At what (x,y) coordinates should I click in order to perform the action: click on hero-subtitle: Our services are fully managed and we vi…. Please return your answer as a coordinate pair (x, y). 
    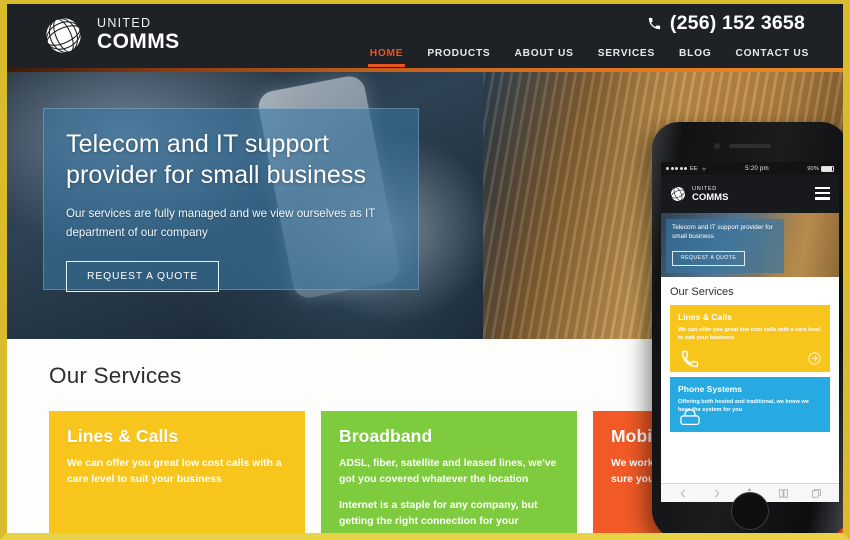
    Looking at the image, I should click on (221, 223).